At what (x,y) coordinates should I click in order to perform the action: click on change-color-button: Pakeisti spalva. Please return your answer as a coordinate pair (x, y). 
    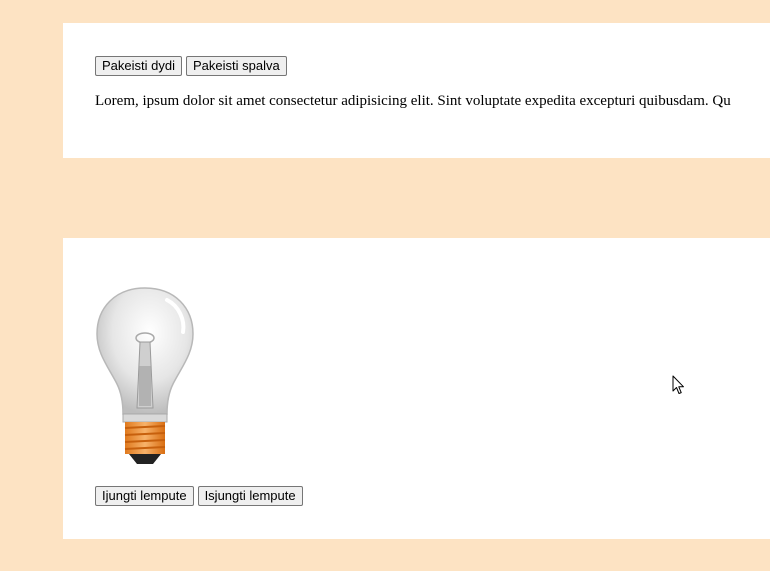
    Looking at the image, I should click on (236, 66).